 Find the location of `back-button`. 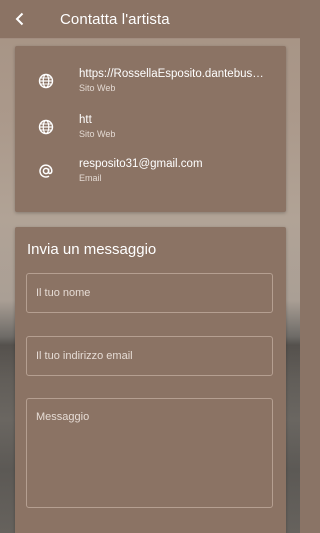

back-button is located at coordinates (20, 19).